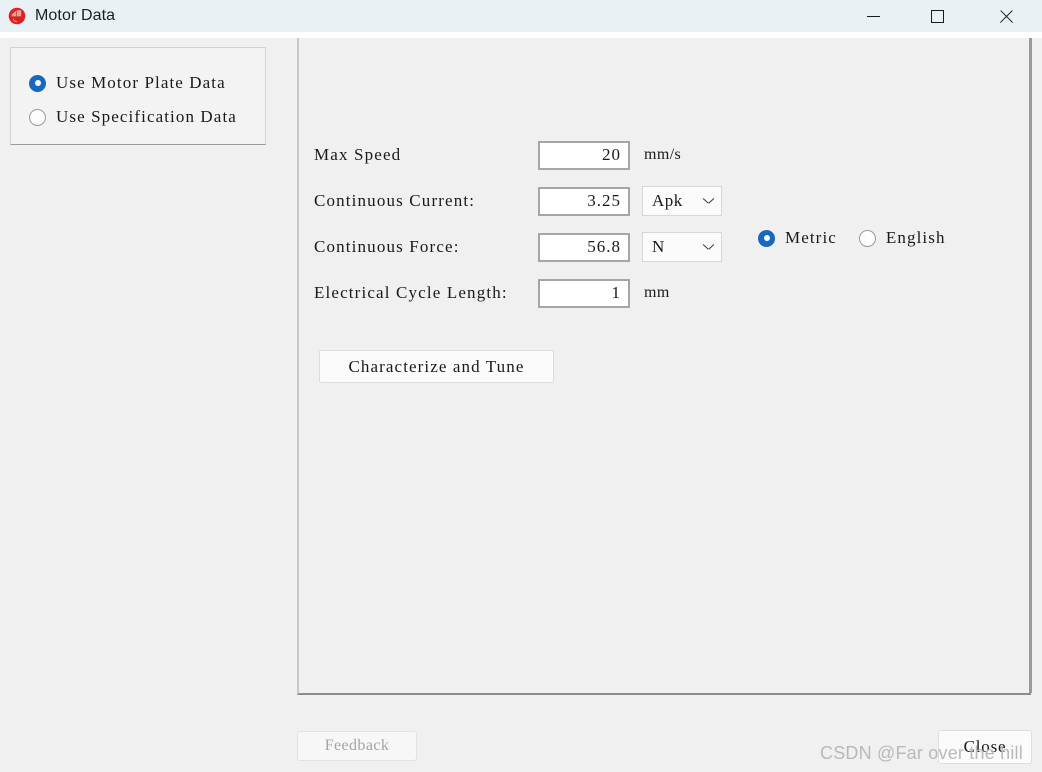 The image size is (1042, 772). I want to click on form-row-electrical-cycle-length: Electrical Cycle Length: mm, so click(518, 293).